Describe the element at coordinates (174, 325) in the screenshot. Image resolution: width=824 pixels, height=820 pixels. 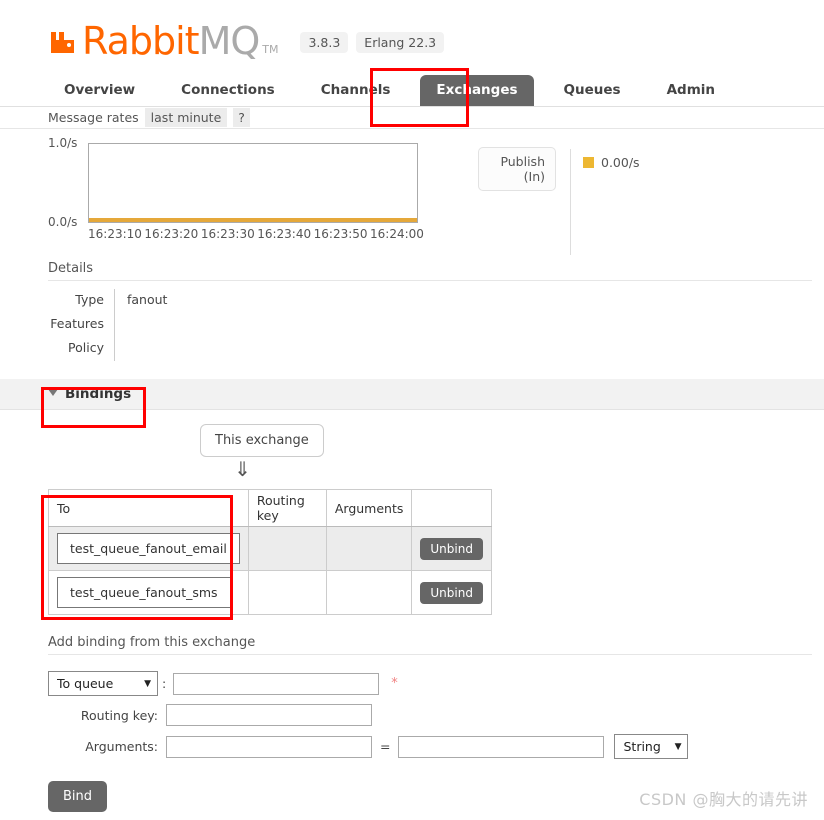
I see `details-value-features` at that location.